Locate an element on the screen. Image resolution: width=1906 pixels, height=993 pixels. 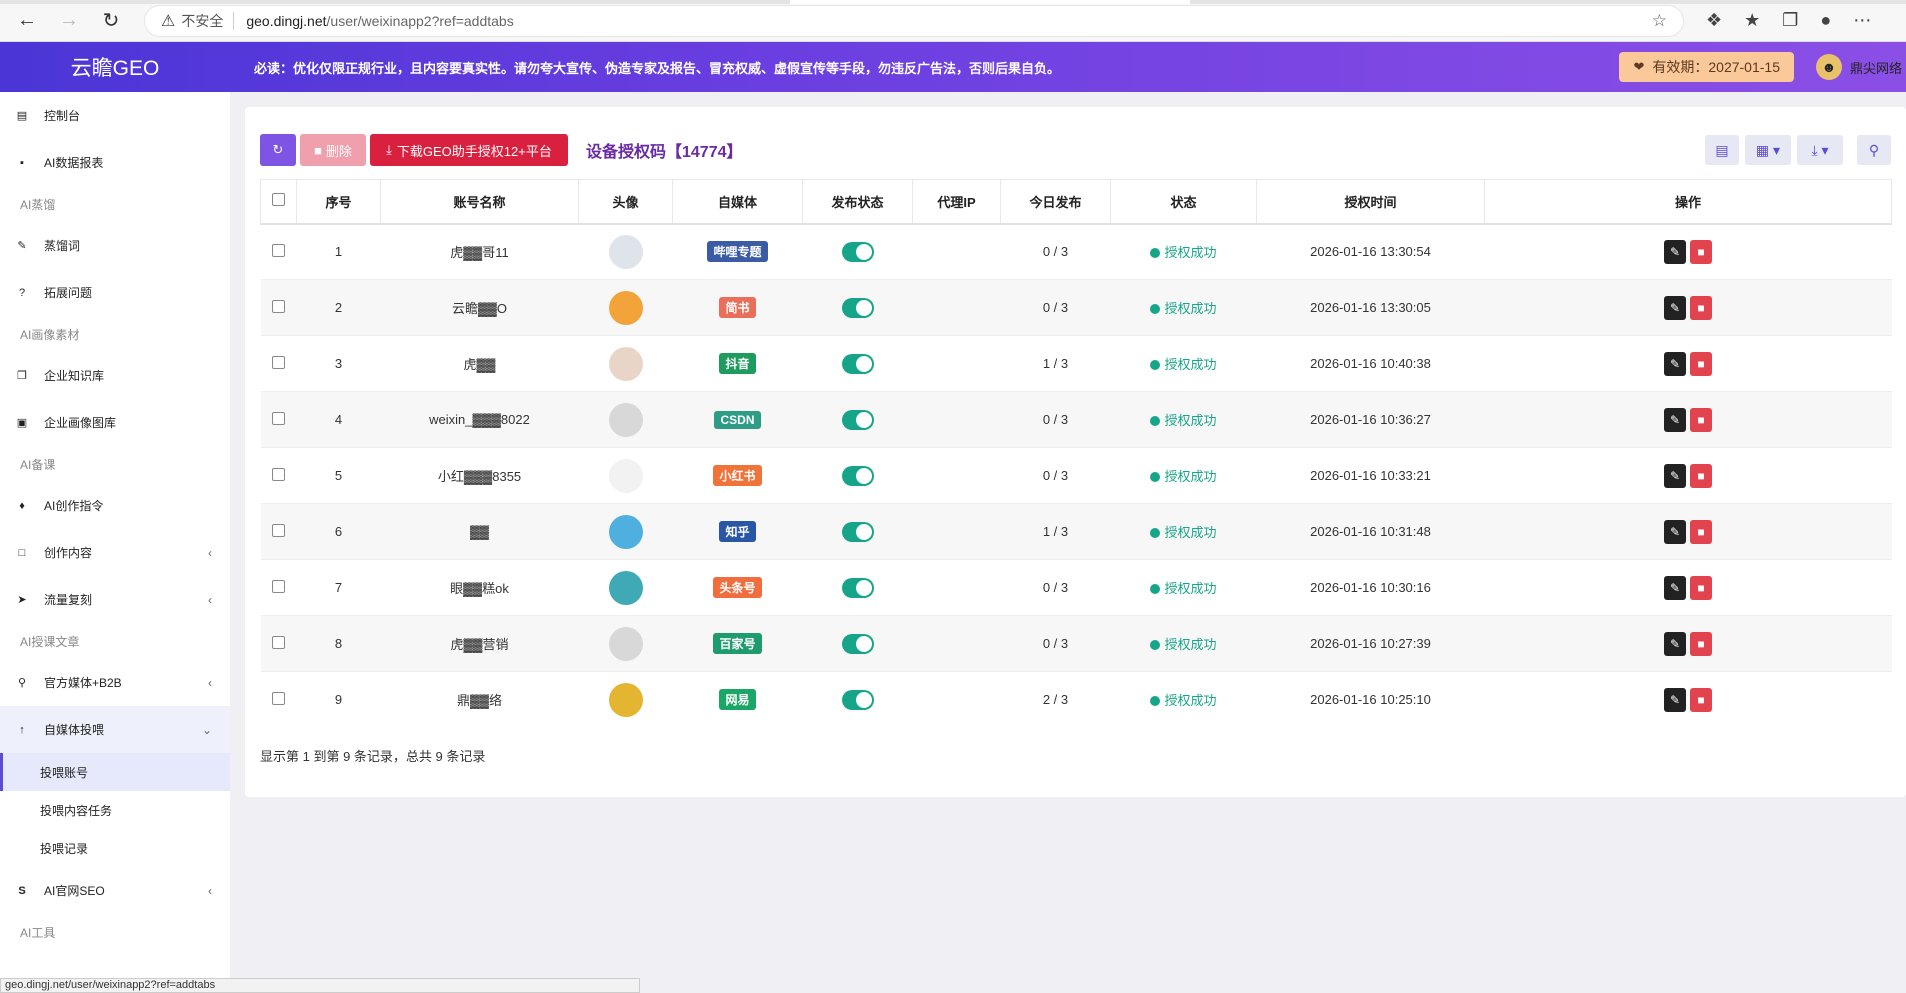
sidebar-sub-records: 投喂记录 is located at coordinates (115, 848).